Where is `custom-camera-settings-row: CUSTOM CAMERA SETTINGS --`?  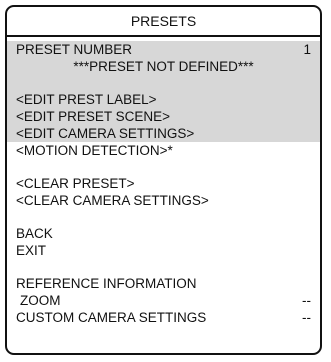
custom-camera-settings-row: CUSTOM CAMERA SETTINGS -- is located at coordinates (163, 317).